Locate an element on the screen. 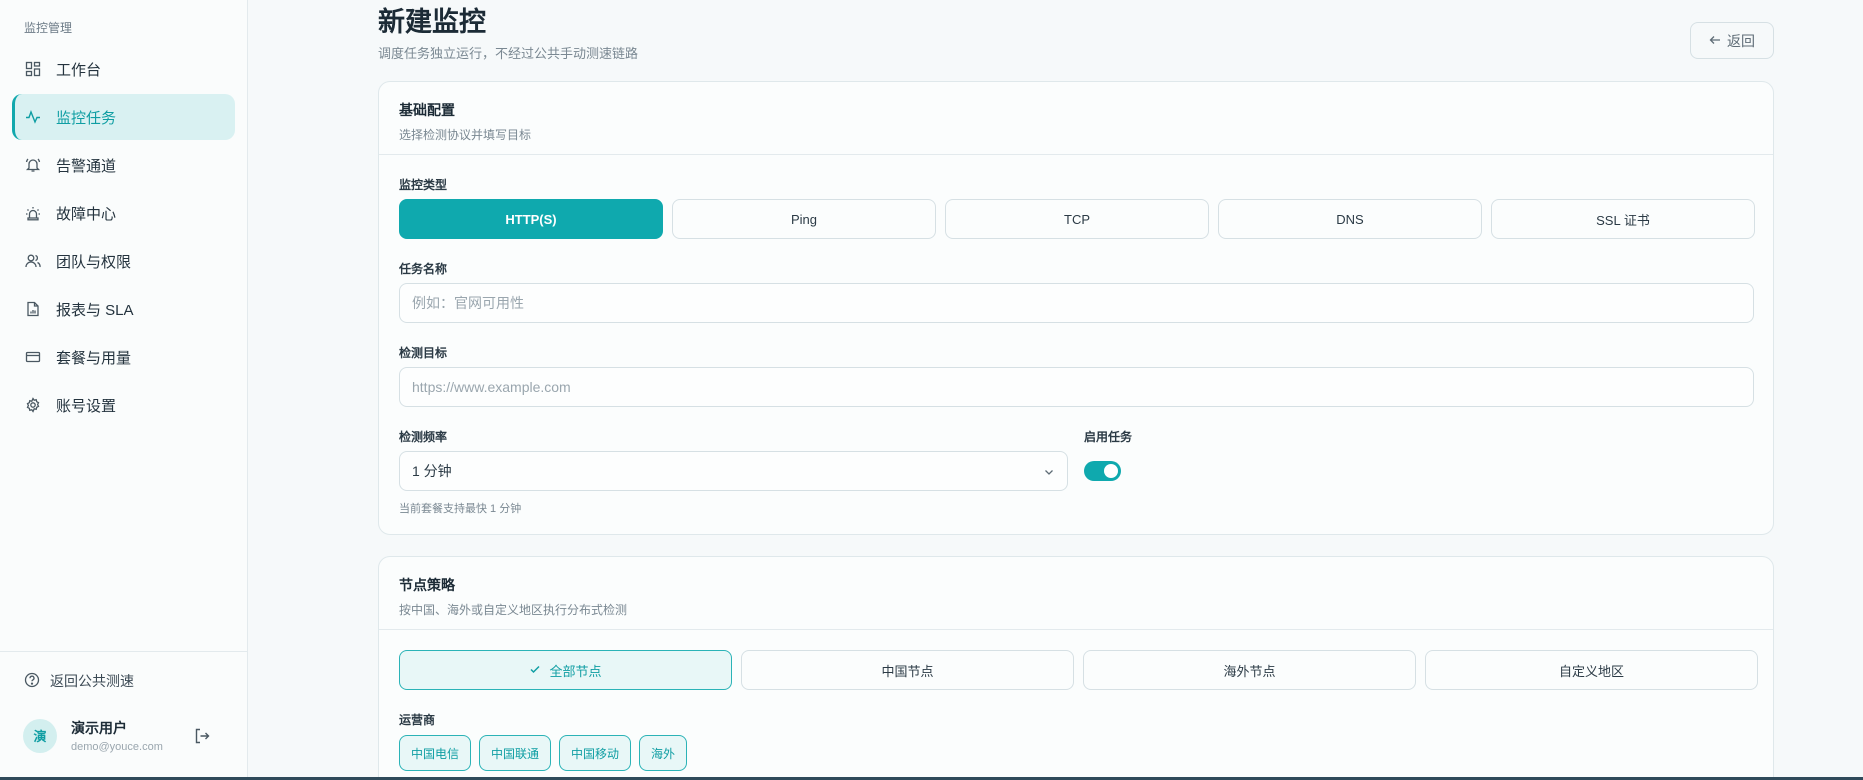  sidebar-item-plans-usage: 套餐与用量 is located at coordinates (123, 357).